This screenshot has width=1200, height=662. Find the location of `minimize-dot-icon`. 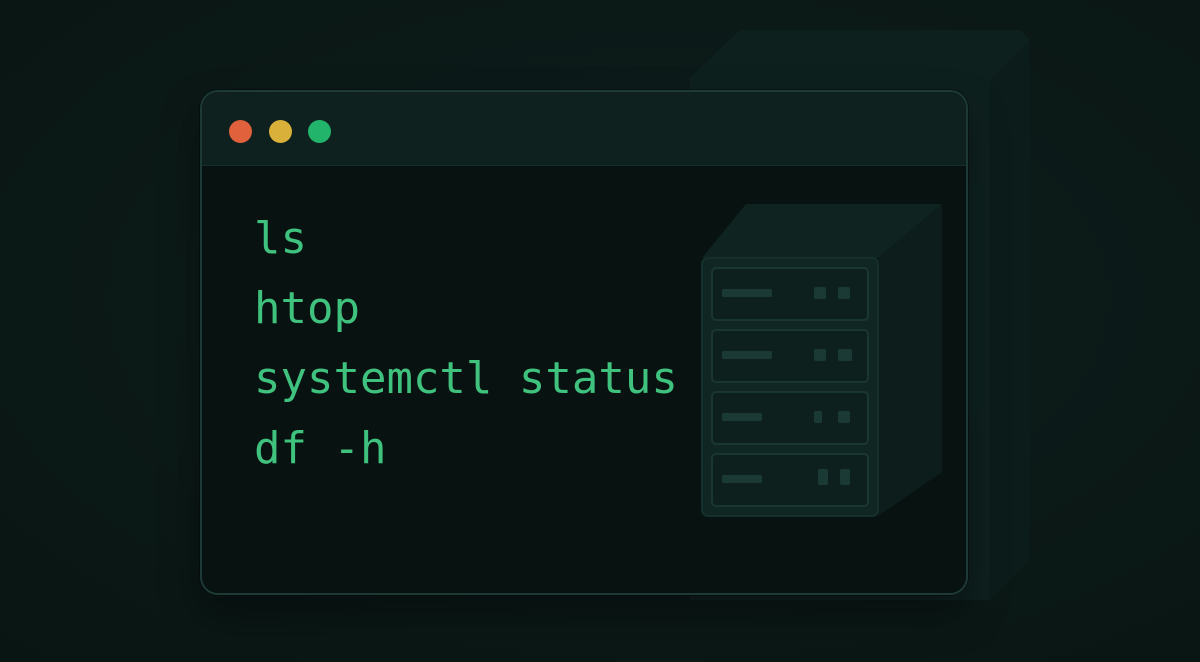

minimize-dot-icon is located at coordinates (280, 131).